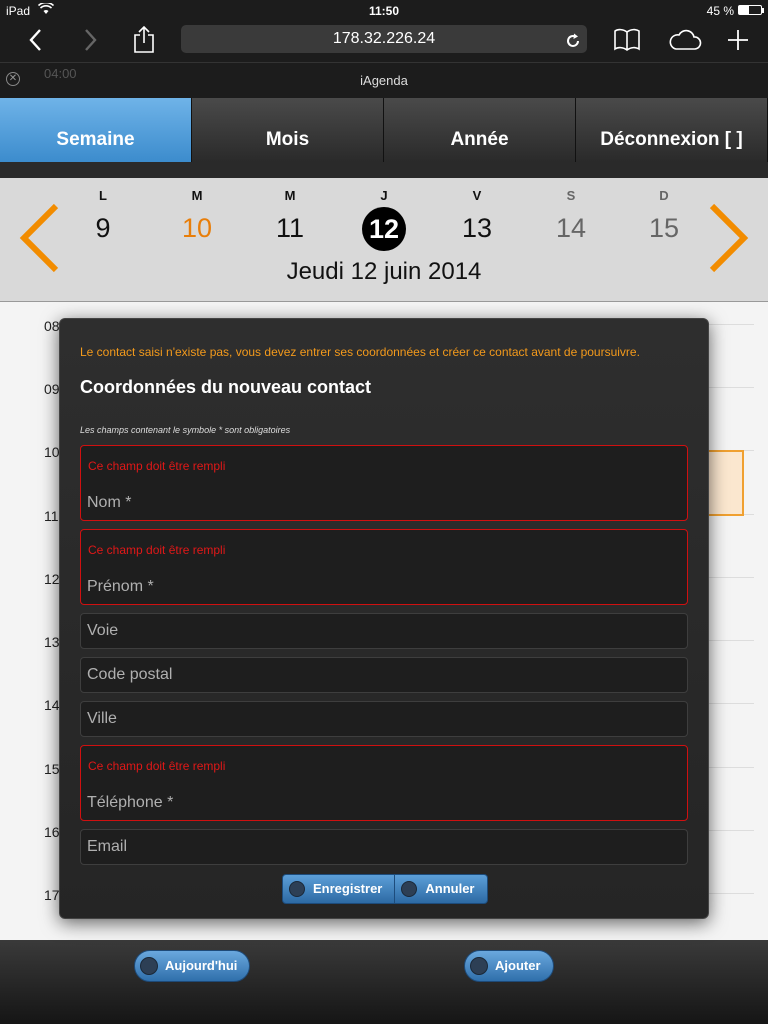  I want to click on clock: 11:50, so click(384, 11).